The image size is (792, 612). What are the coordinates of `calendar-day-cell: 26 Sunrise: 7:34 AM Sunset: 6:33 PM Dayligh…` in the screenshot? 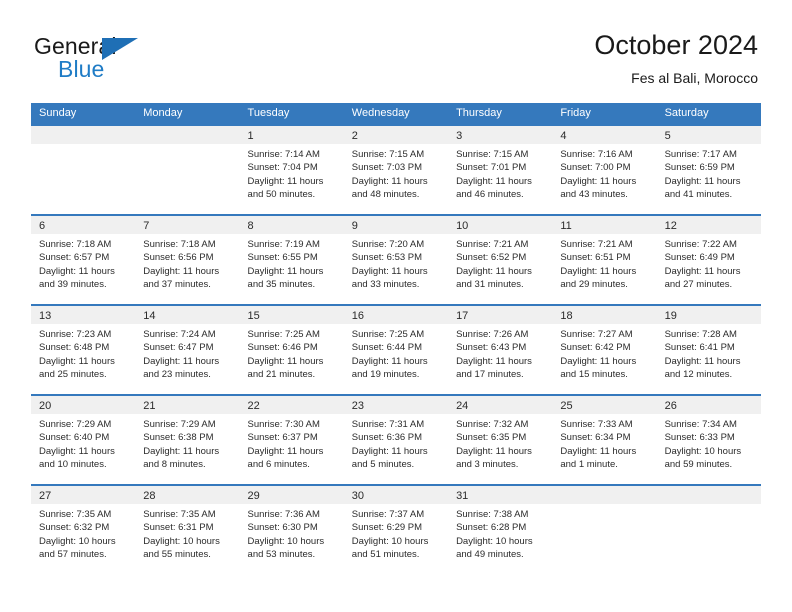 It's located at (708, 440).